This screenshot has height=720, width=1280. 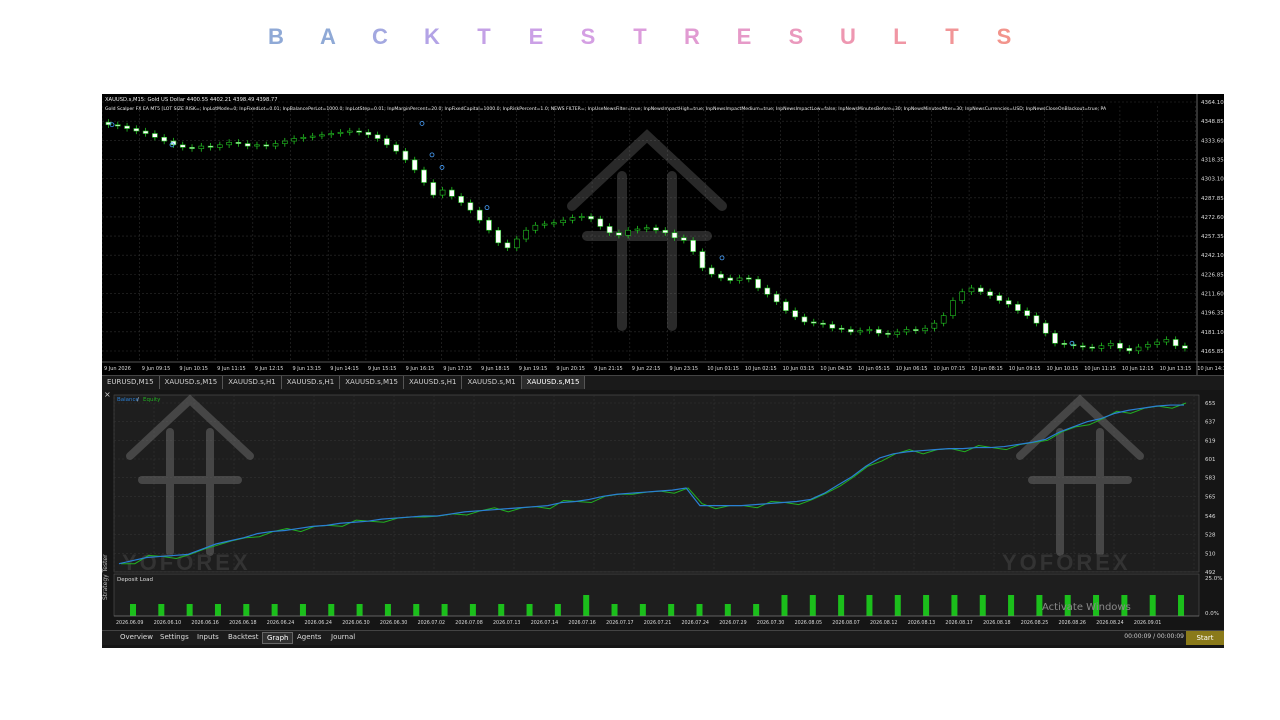 What do you see at coordinates (581, 623) in the screenshot?
I see `date-tick-label: 2026.07.16` at bounding box center [581, 623].